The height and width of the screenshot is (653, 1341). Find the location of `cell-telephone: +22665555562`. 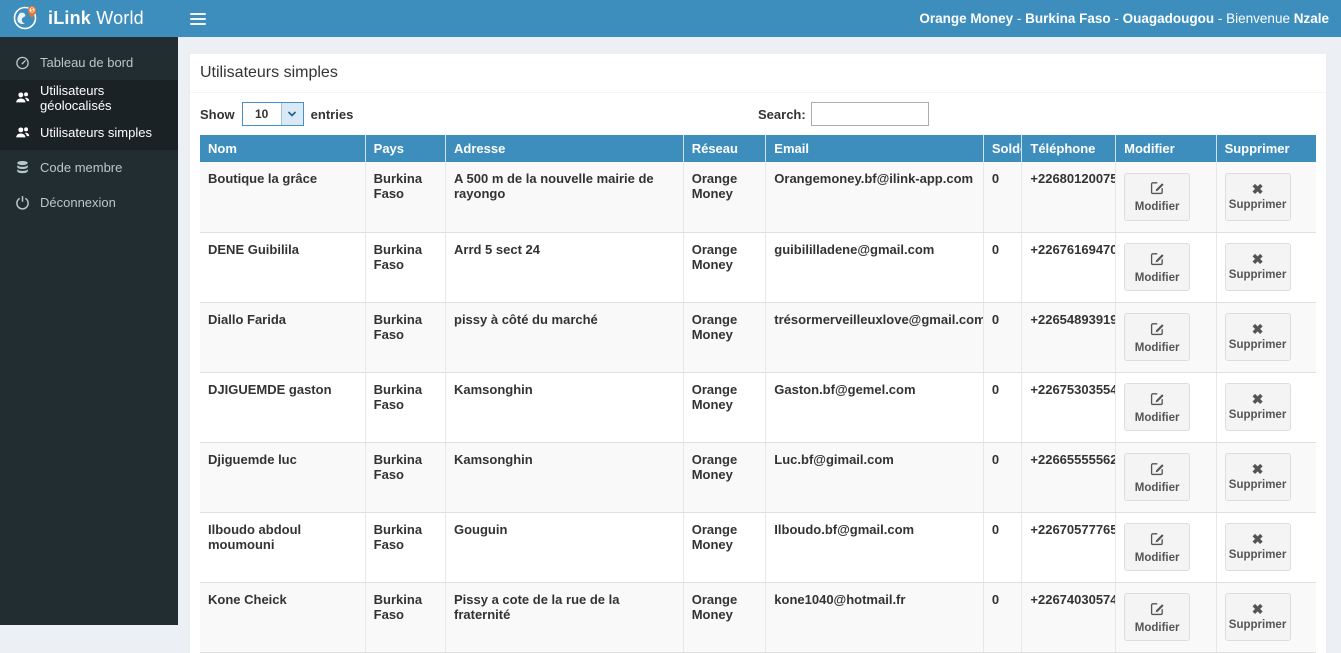

cell-telephone: +22665555562 is located at coordinates (1069, 477).